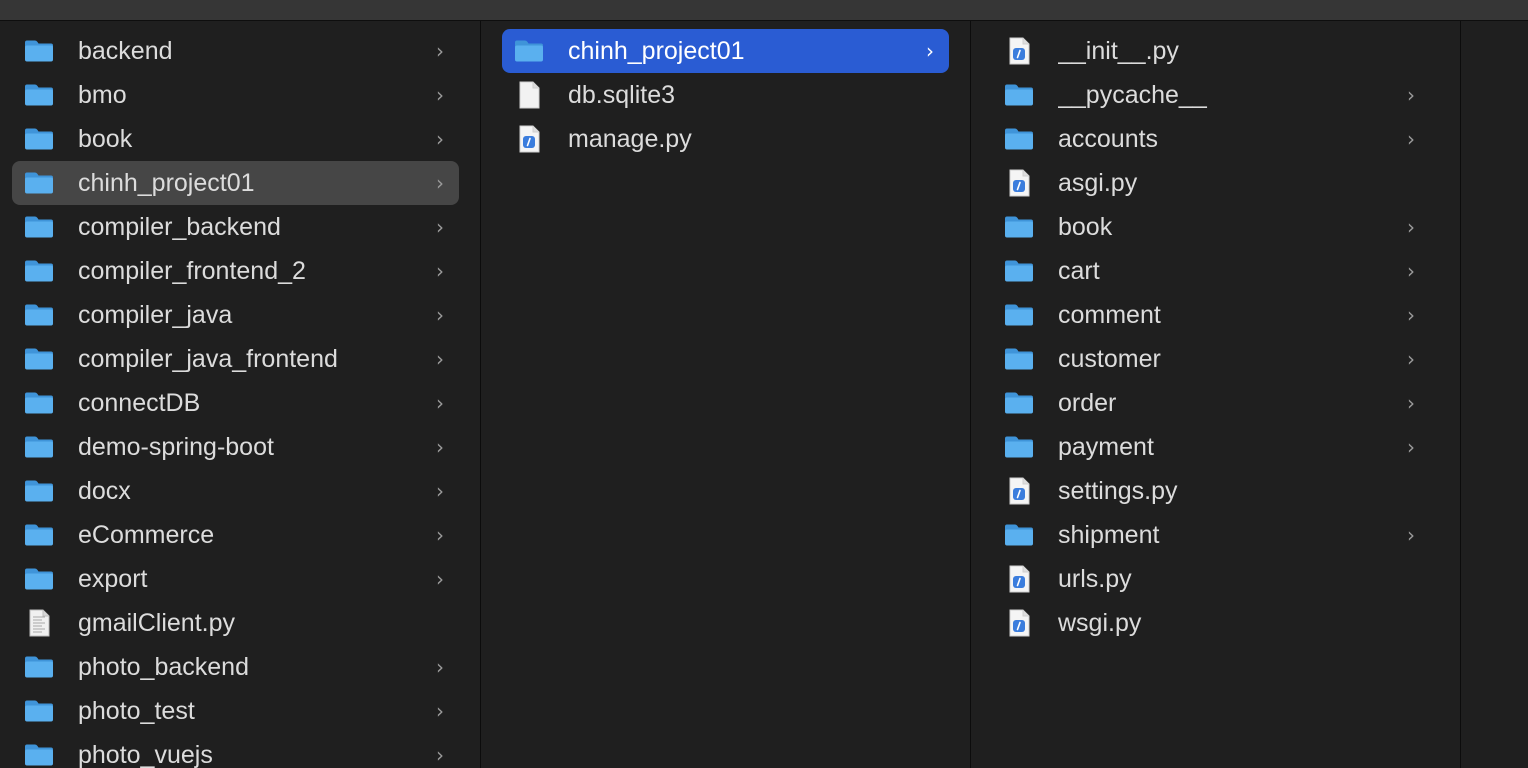 Image resolution: width=1528 pixels, height=768 pixels. Describe the element at coordinates (1211, 535) in the screenshot. I see `folder-row: shipment ›` at that location.